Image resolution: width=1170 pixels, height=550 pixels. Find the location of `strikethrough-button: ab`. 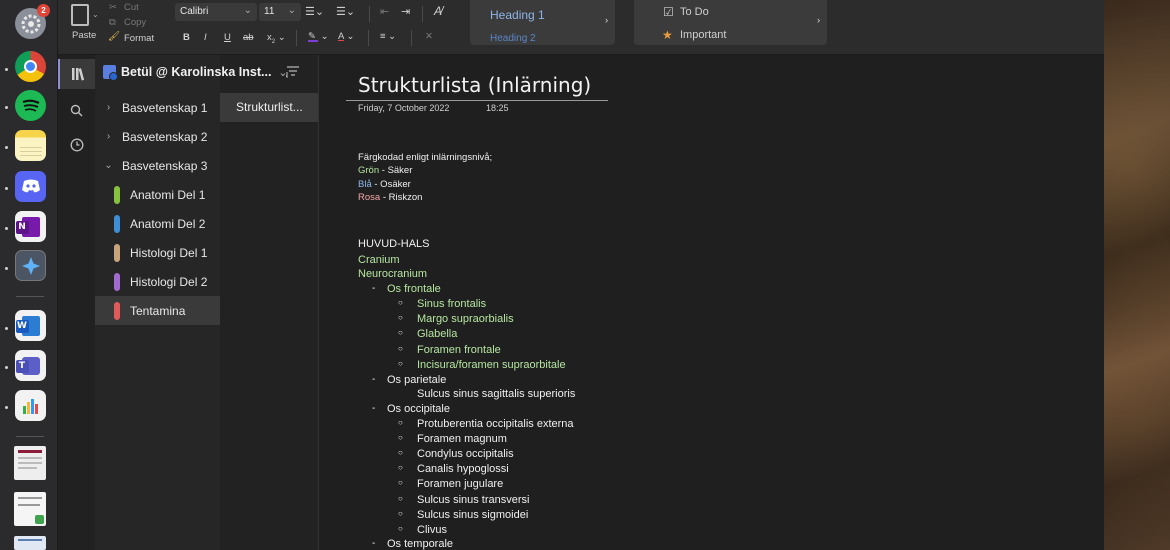

strikethrough-button: ab is located at coordinates (248, 37).